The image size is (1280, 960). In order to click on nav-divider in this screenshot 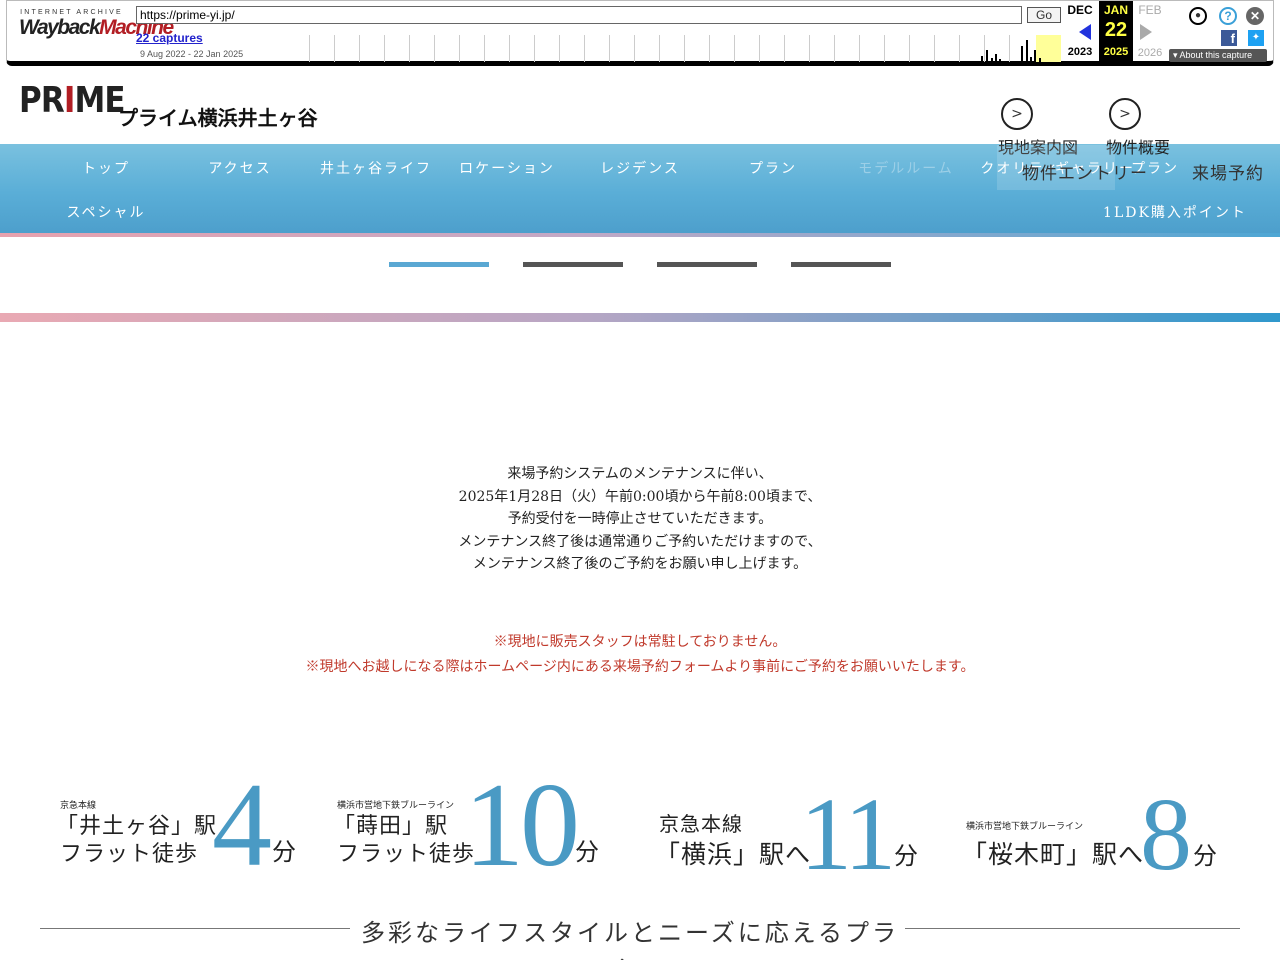, I will do `click(640, 235)`.